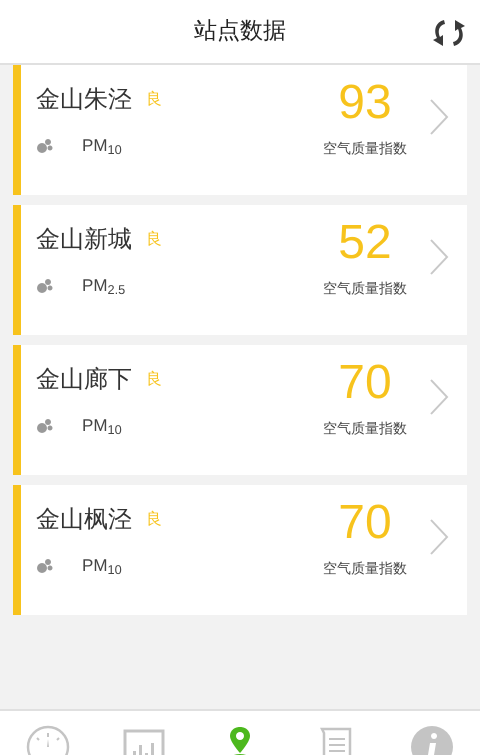 This screenshot has height=755, width=480. I want to click on page-title: 站点数据, so click(240, 31).